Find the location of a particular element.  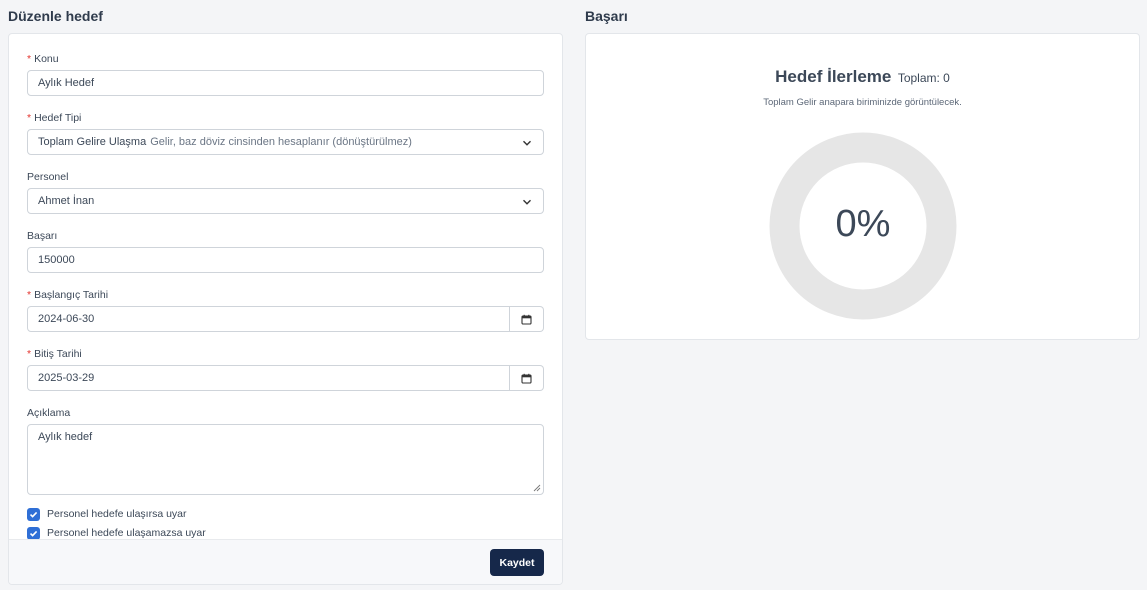

basari-field: Başarı 150000 is located at coordinates (285, 251).